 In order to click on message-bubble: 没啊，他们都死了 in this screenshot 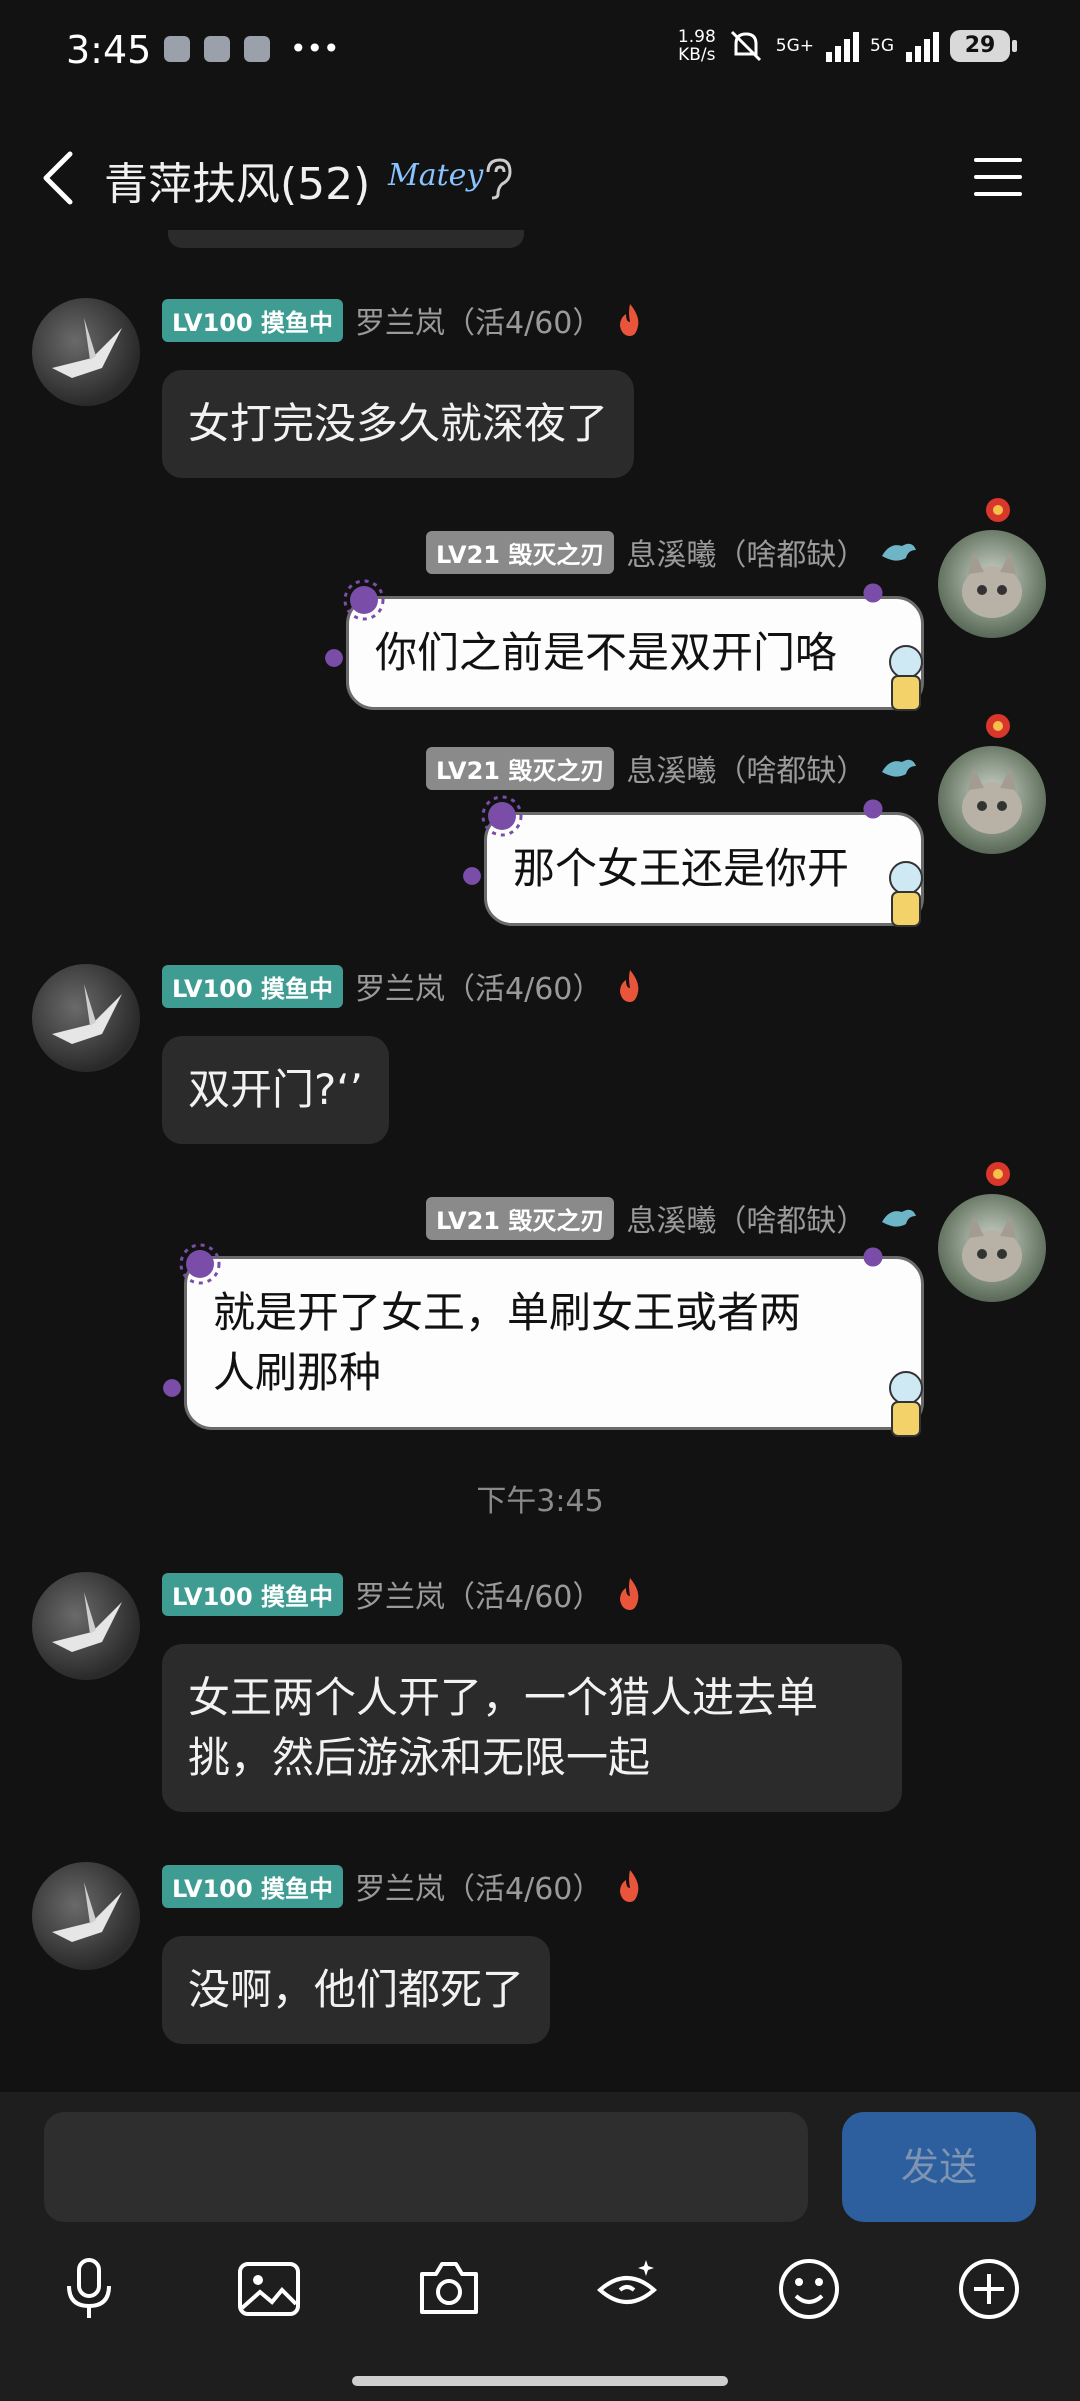, I will do `click(356, 1990)`.